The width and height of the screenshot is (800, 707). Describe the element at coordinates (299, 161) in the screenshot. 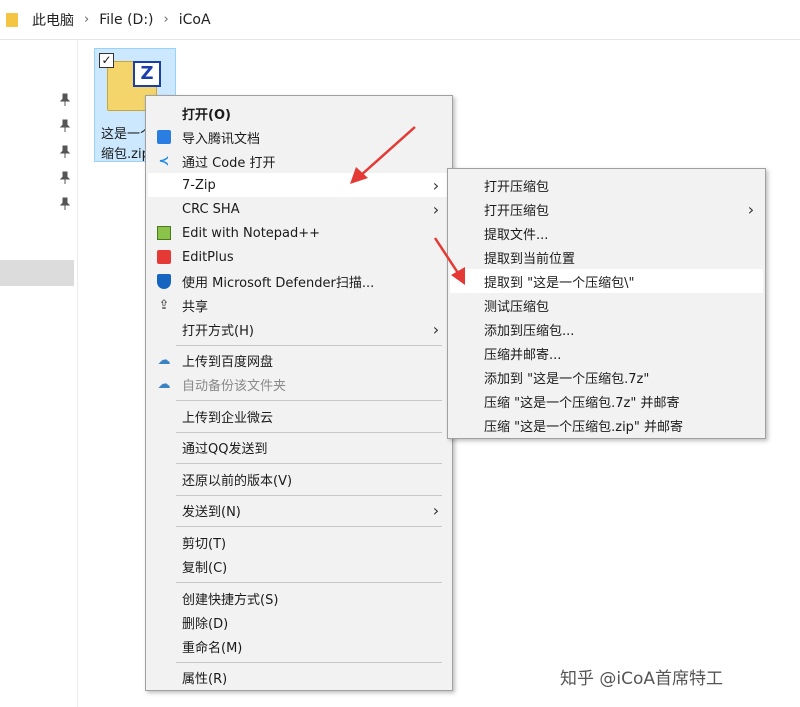

I see `menu-item-open-with-code: ≺ 通过 Code 打开` at that location.